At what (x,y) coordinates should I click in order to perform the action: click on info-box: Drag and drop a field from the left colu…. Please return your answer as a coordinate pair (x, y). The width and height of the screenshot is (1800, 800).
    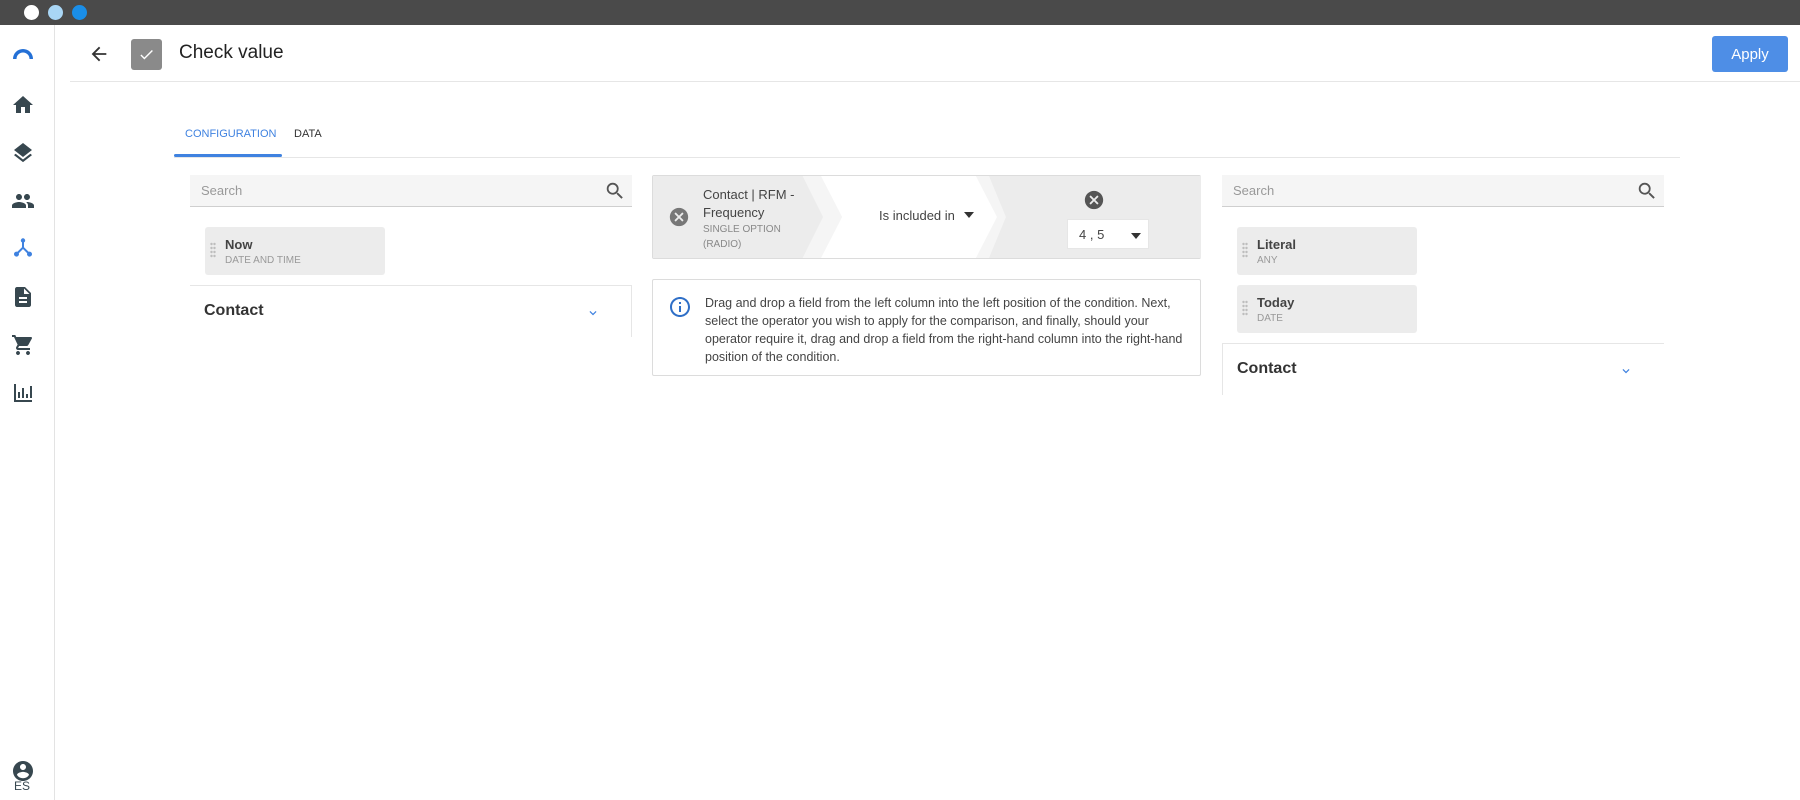
    Looking at the image, I should click on (926, 327).